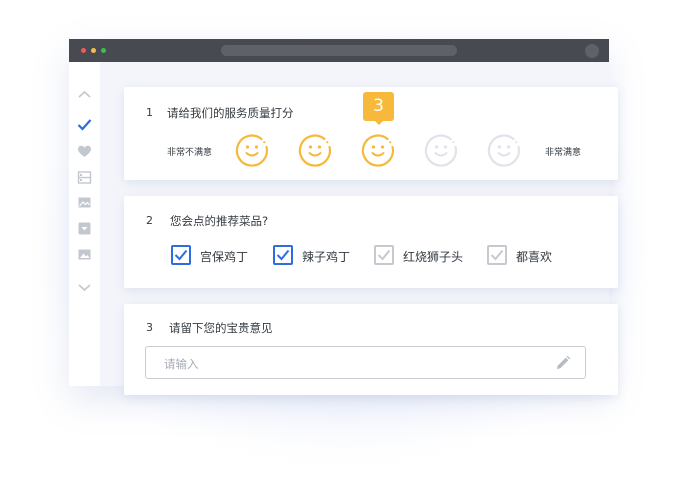 The height and width of the screenshot is (486, 678). What do you see at coordinates (149, 112) in the screenshot?
I see `question-1-number: 1` at bounding box center [149, 112].